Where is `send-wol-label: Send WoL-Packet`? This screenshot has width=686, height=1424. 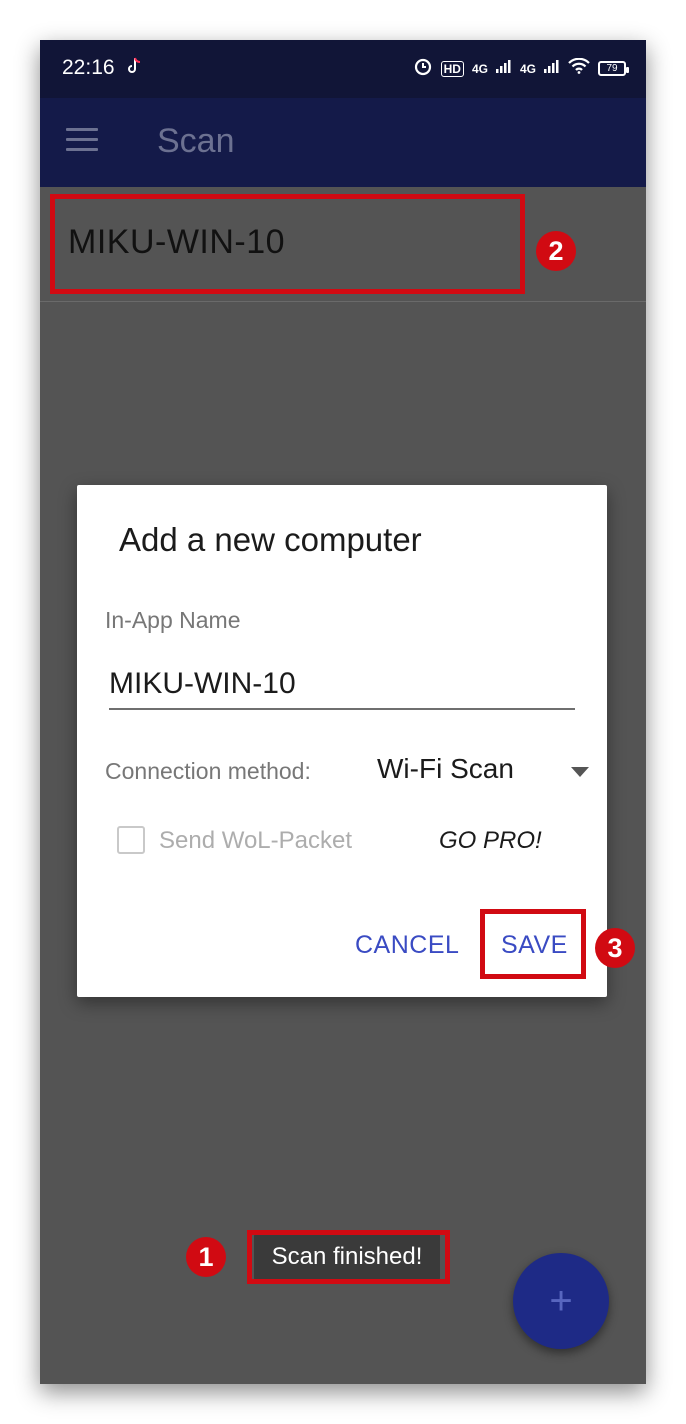
send-wol-label: Send WoL-Packet is located at coordinates (255, 840).